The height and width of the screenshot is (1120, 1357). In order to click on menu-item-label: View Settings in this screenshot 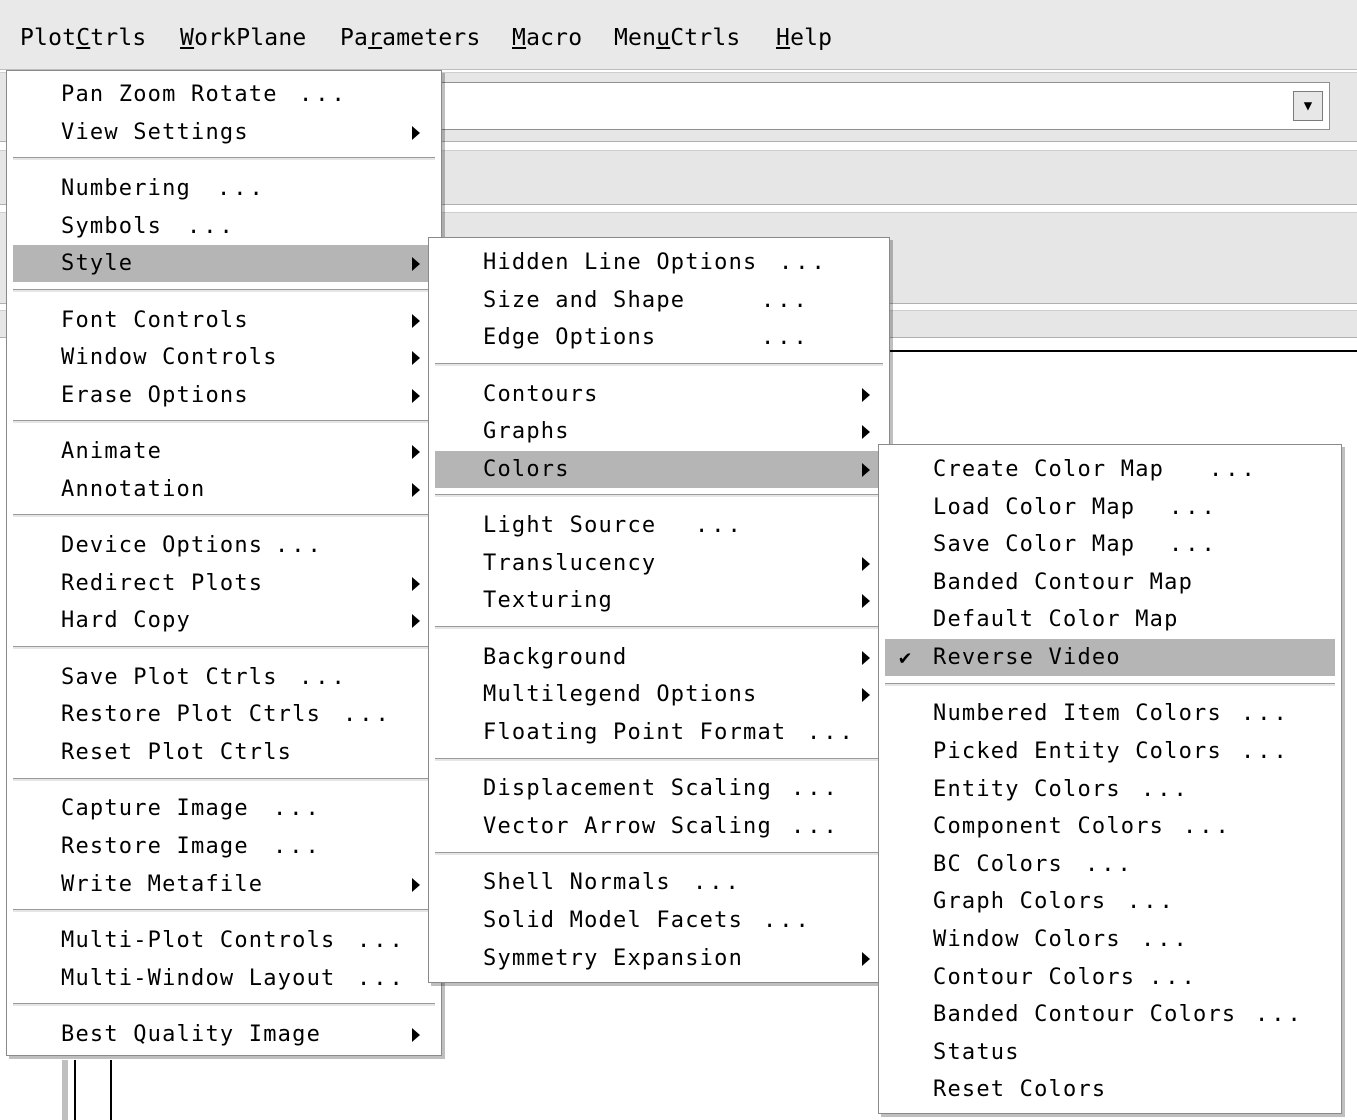, I will do `click(155, 132)`.